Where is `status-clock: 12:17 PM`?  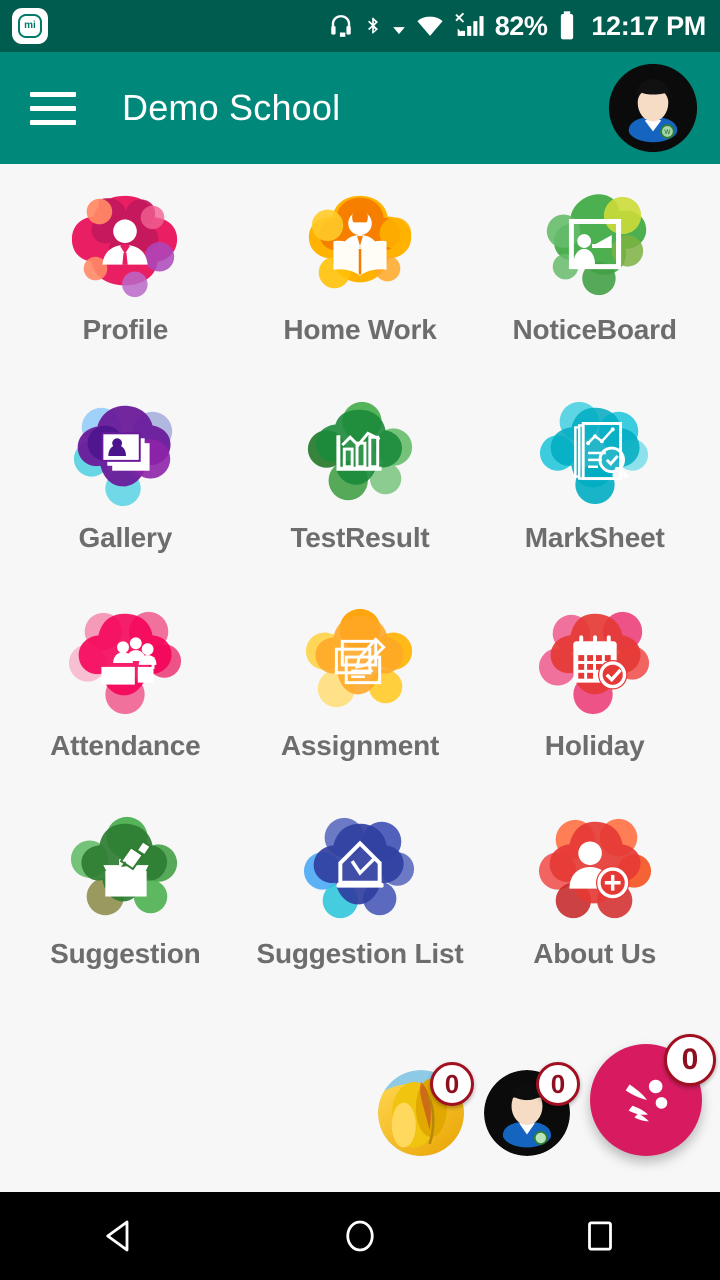
status-clock: 12:17 PM is located at coordinates (648, 25).